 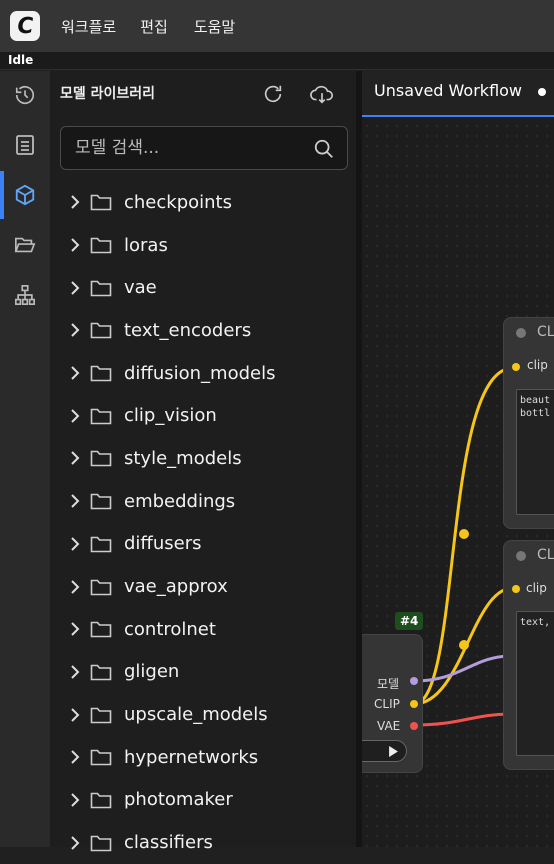 What do you see at coordinates (25, 195) in the screenshot?
I see `cube-icon` at bounding box center [25, 195].